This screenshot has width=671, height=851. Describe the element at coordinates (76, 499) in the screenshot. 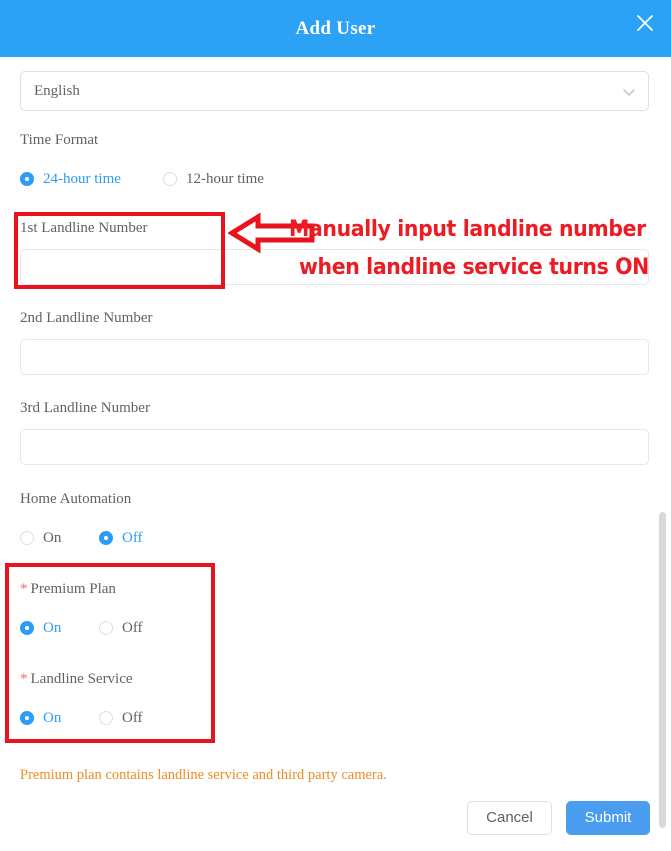

I see `home-automation-label: Home Automation` at that location.